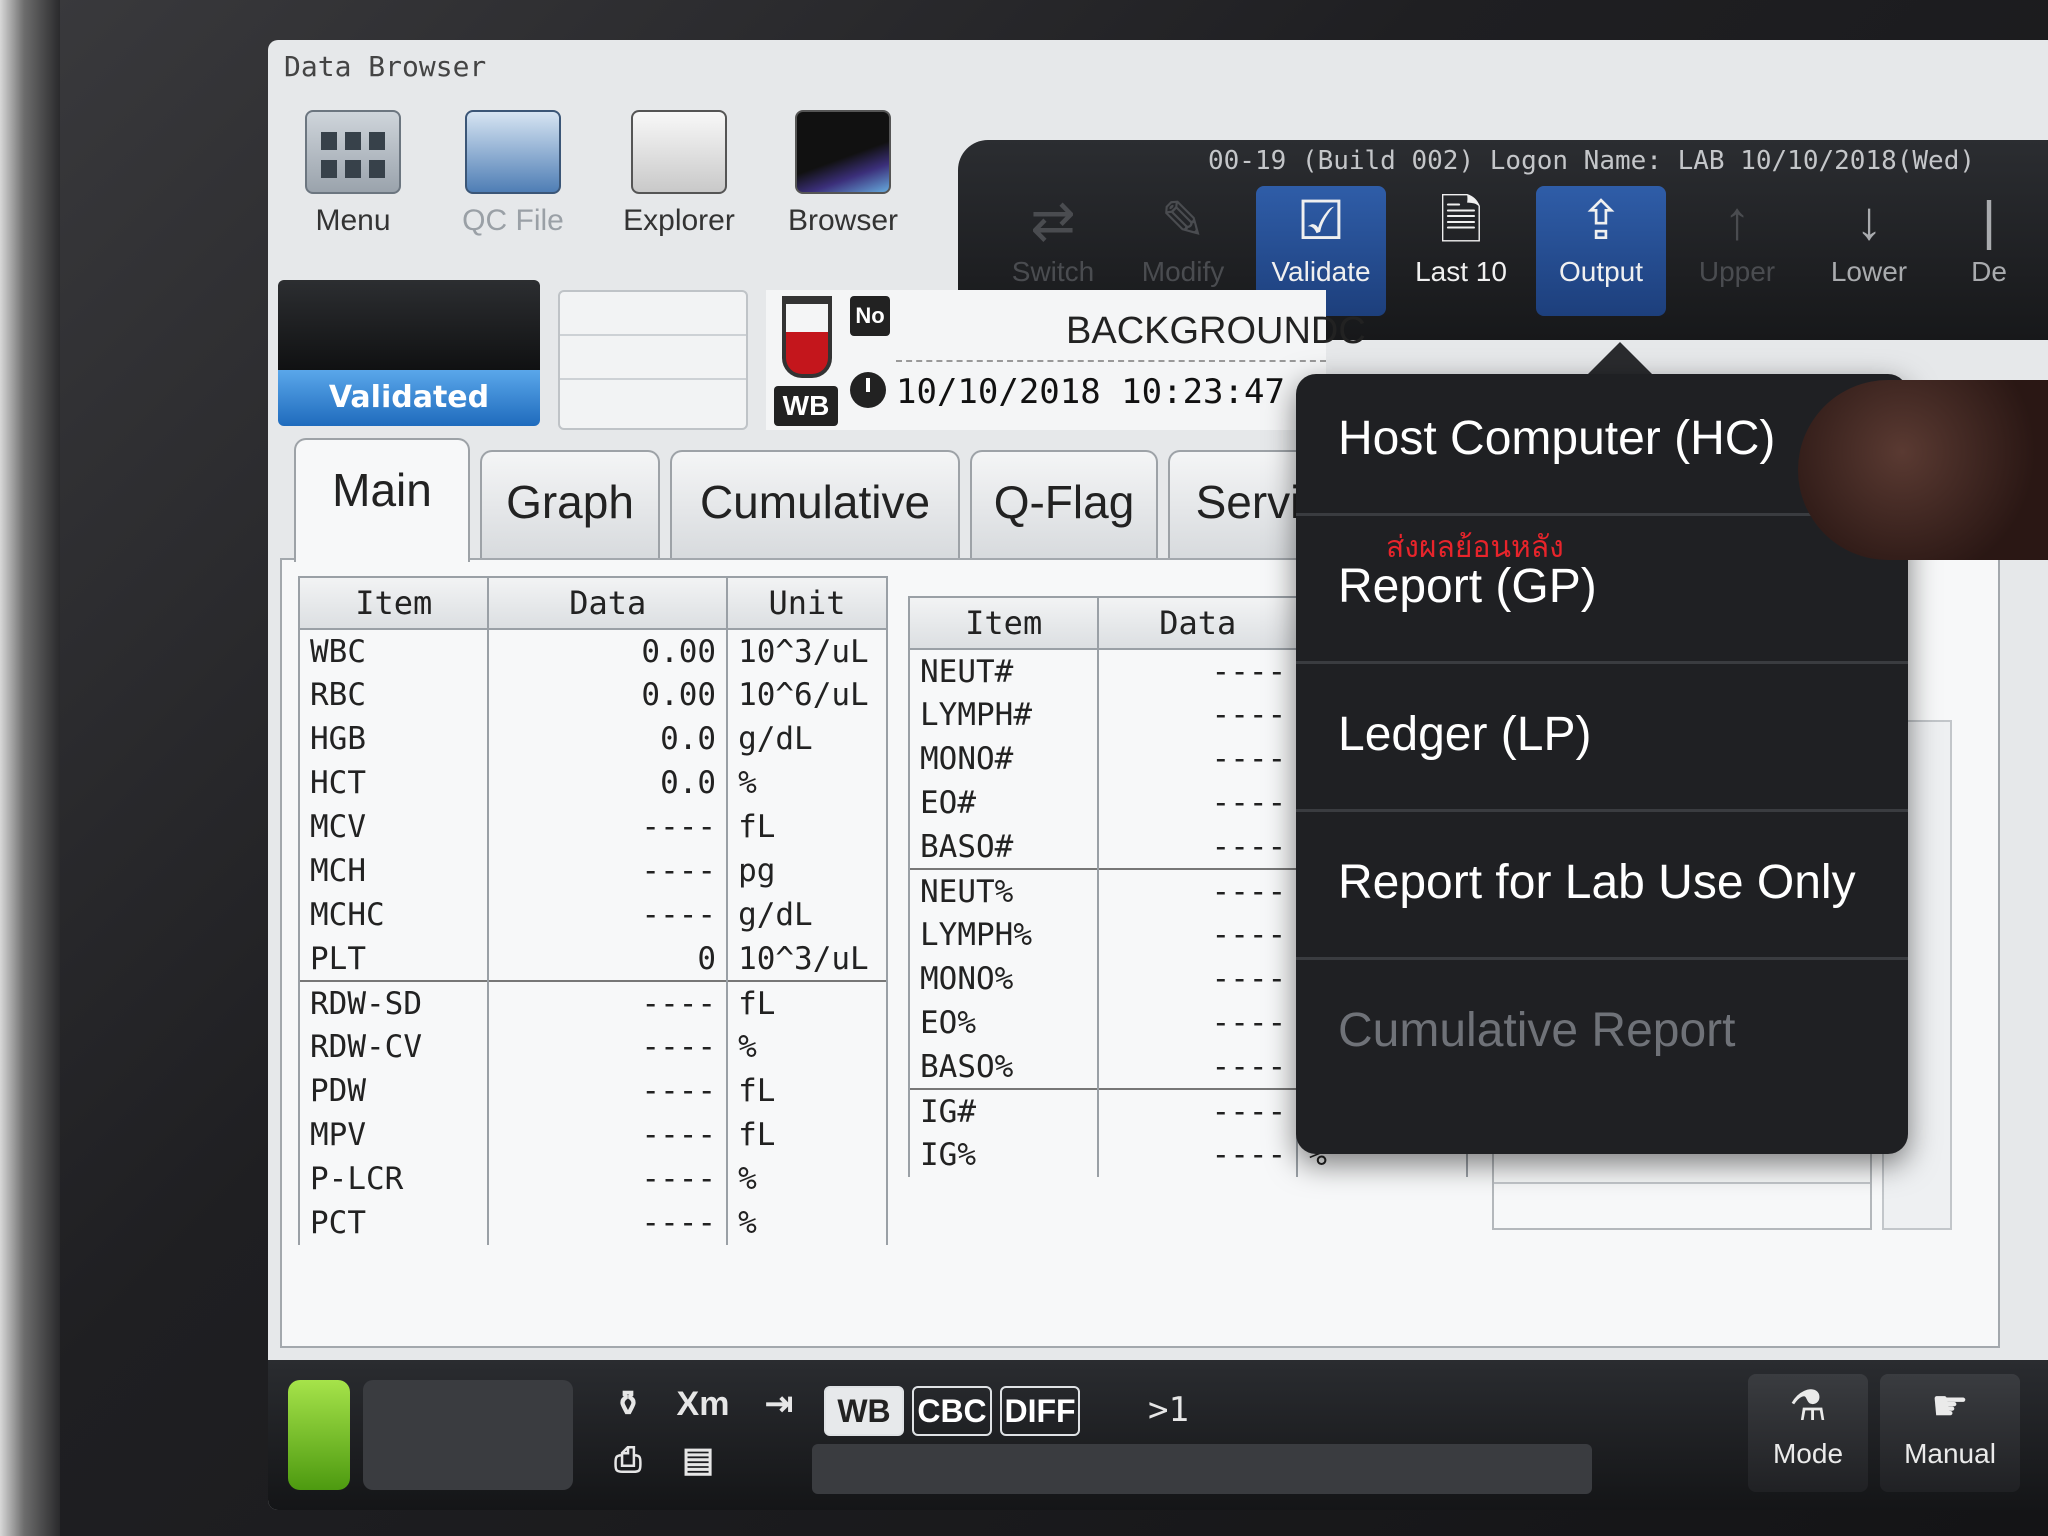 Image resolution: width=2048 pixels, height=1536 pixels. I want to click on modify-pencil-icon: ✎, so click(1183, 221).